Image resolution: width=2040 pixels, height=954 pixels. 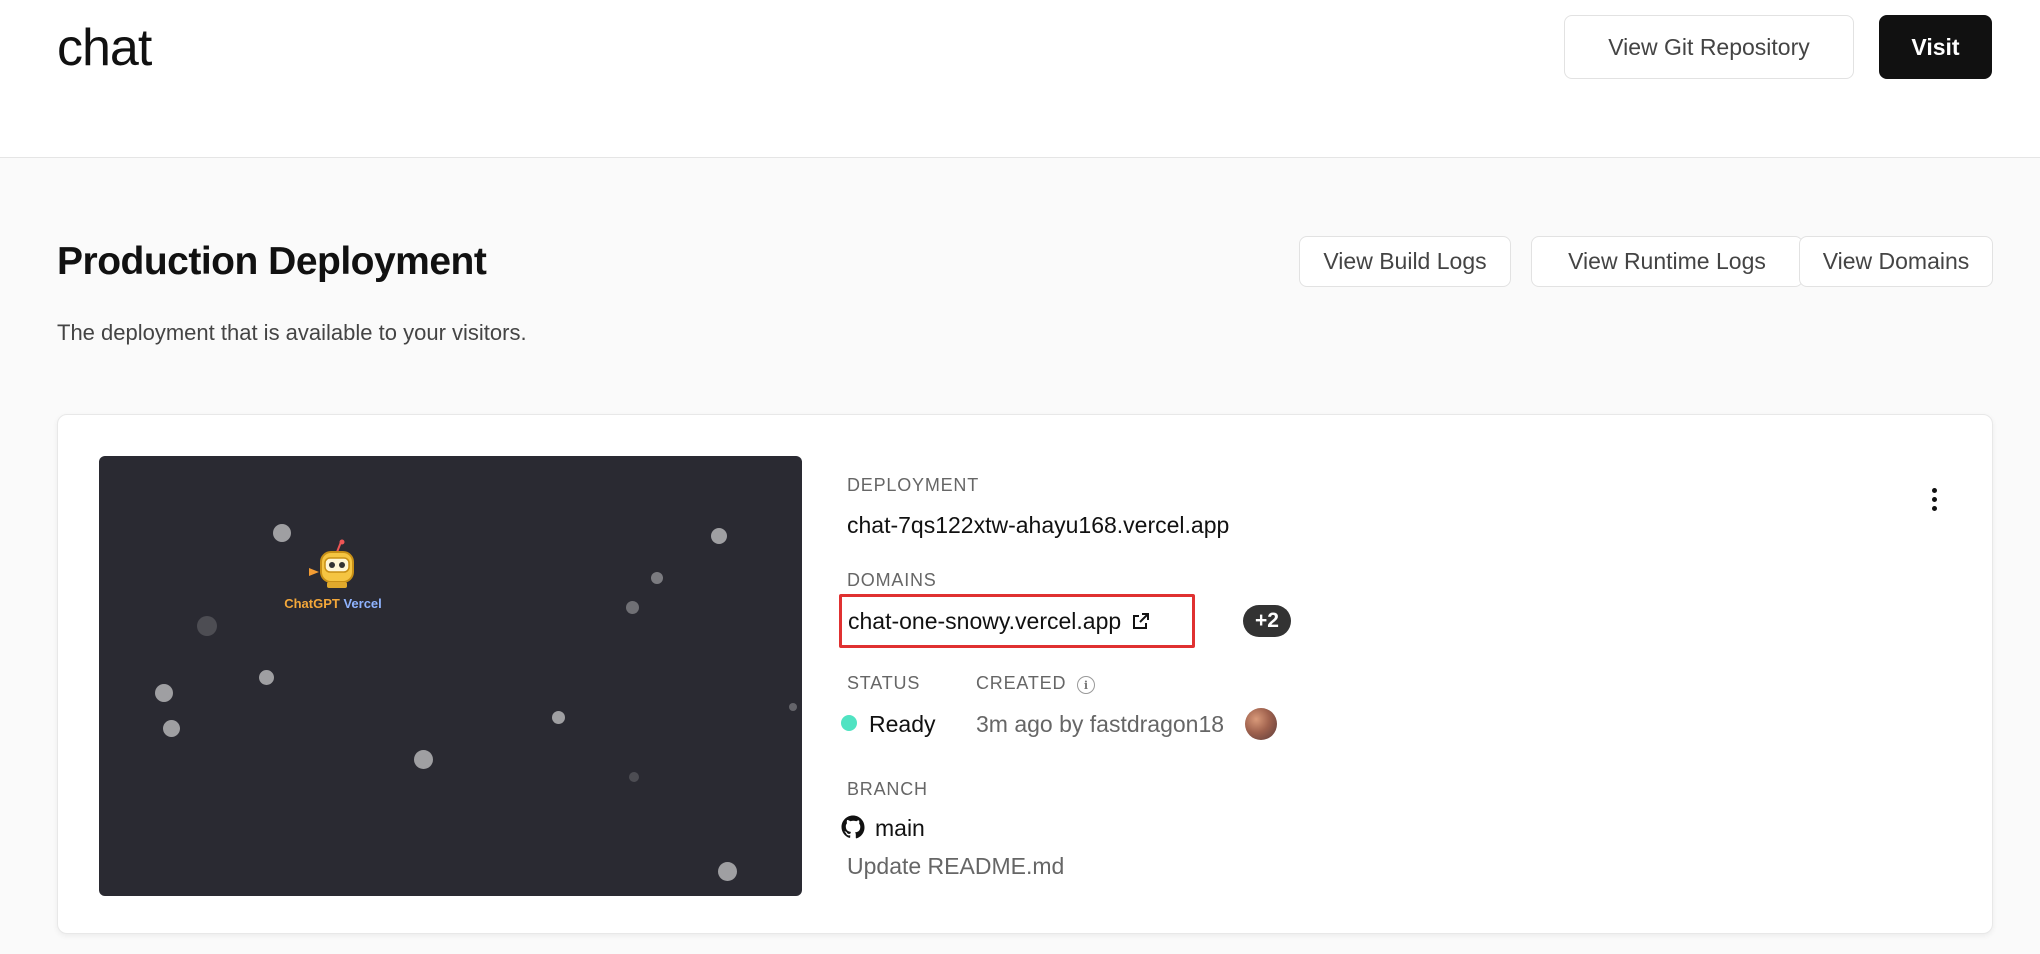 I want to click on deployment-url: chat-7qs122xtw-ahayu168.vercel.app, so click(x=1038, y=525).